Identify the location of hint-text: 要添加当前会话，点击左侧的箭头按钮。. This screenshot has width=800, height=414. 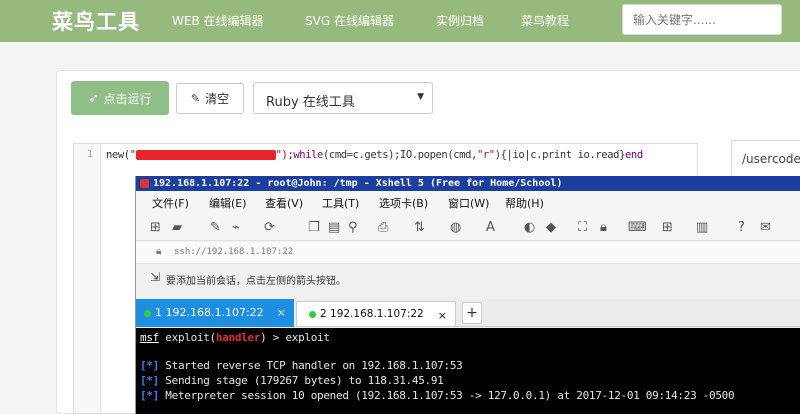
(256, 281).